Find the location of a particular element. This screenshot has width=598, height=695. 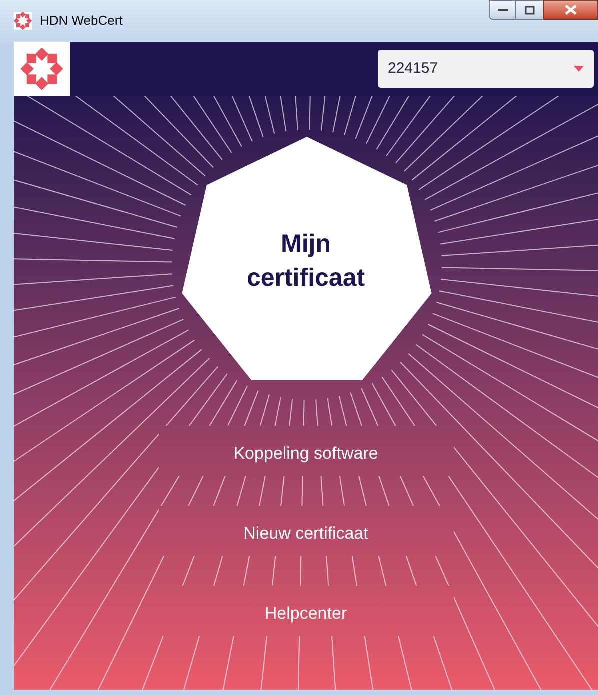

close-icon is located at coordinates (570, 10).